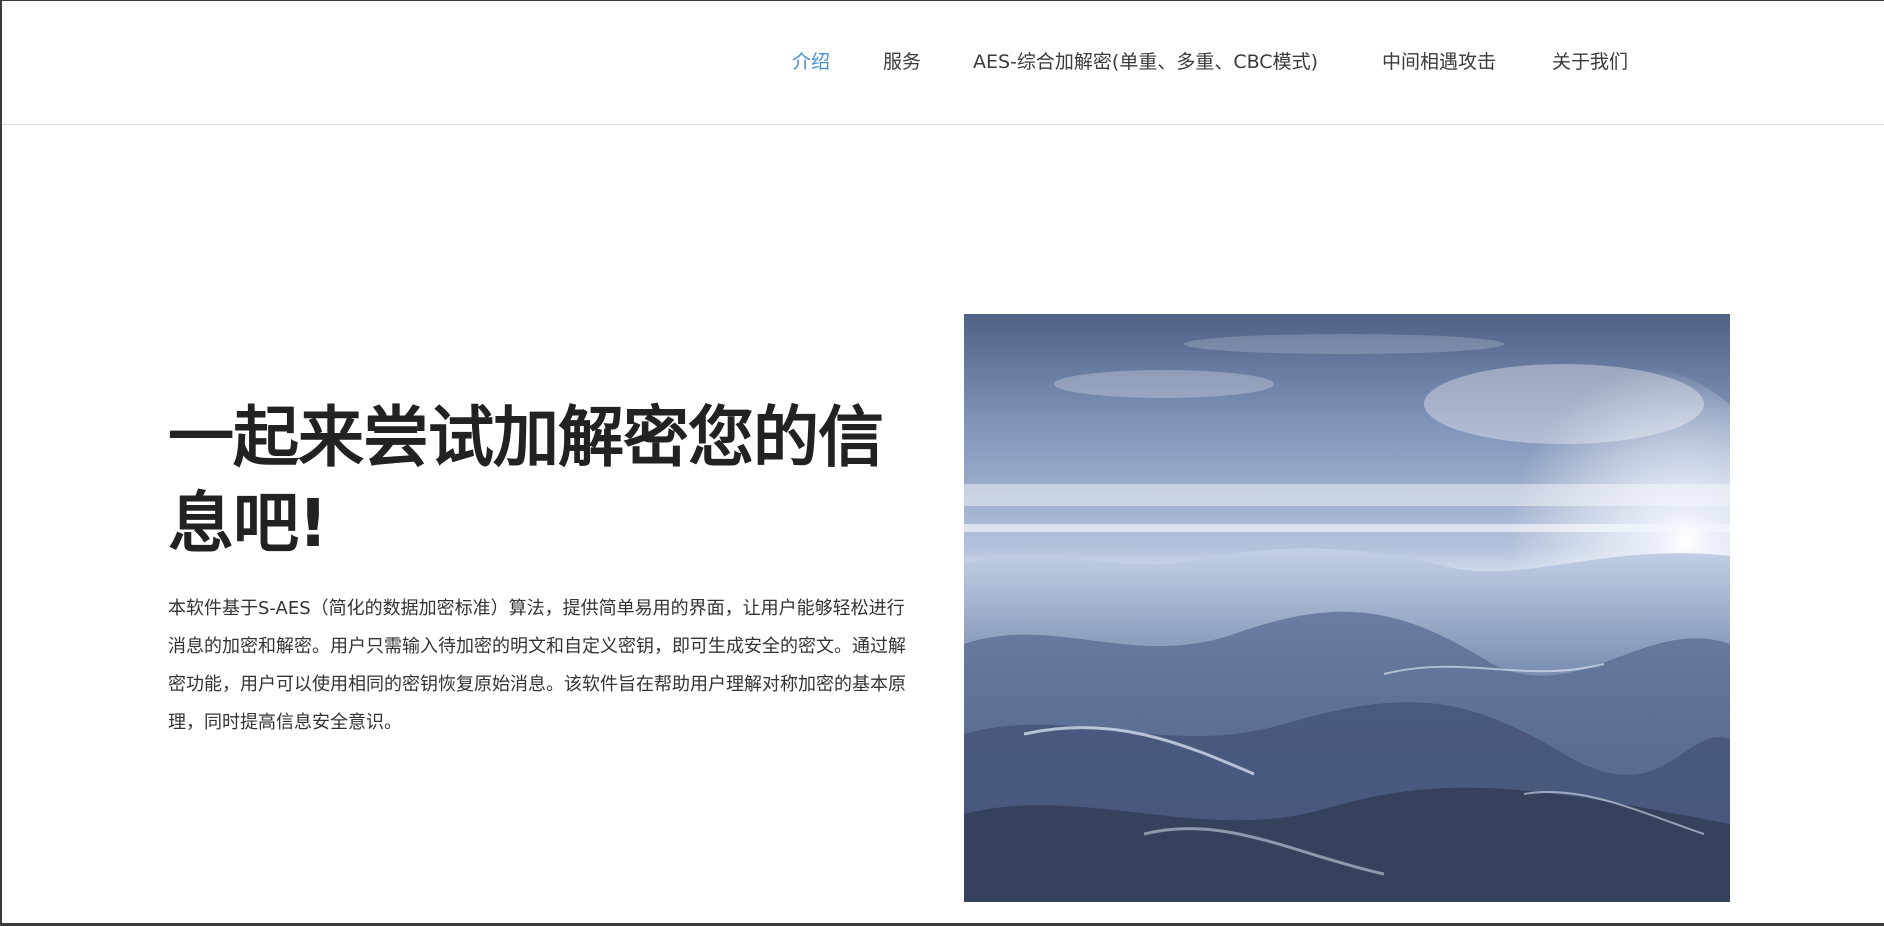 The height and width of the screenshot is (926, 1884). I want to click on nav-item-aes-encryption: AES-综合加解密(单重、多重、CBC模式), so click(1145, 62).